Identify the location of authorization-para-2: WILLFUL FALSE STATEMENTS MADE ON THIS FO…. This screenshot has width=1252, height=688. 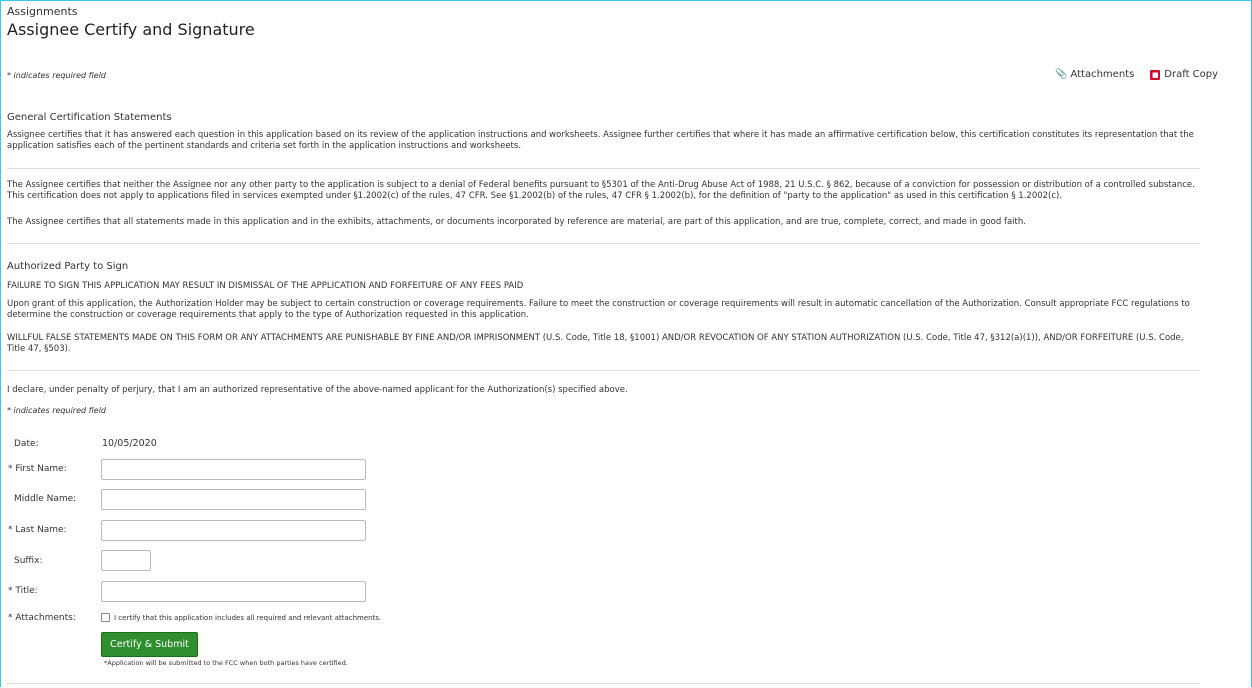
(595, 343).